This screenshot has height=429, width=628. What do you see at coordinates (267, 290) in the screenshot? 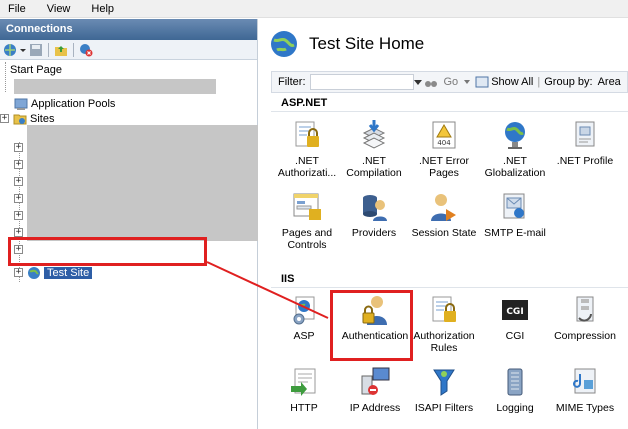
I see `annotation-arrow` at bounding box center [267, 290].